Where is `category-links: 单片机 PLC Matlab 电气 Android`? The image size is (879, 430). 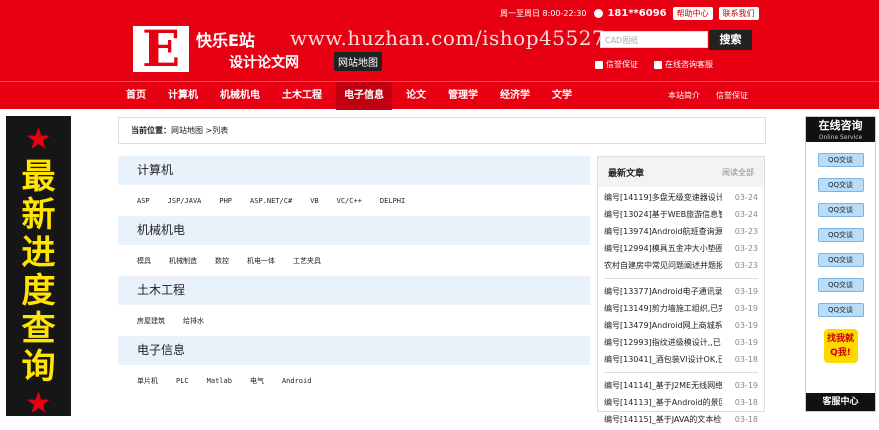 category-links: 单片机 PLC Matlab 电气 Android is located at coordinates (354, 380).